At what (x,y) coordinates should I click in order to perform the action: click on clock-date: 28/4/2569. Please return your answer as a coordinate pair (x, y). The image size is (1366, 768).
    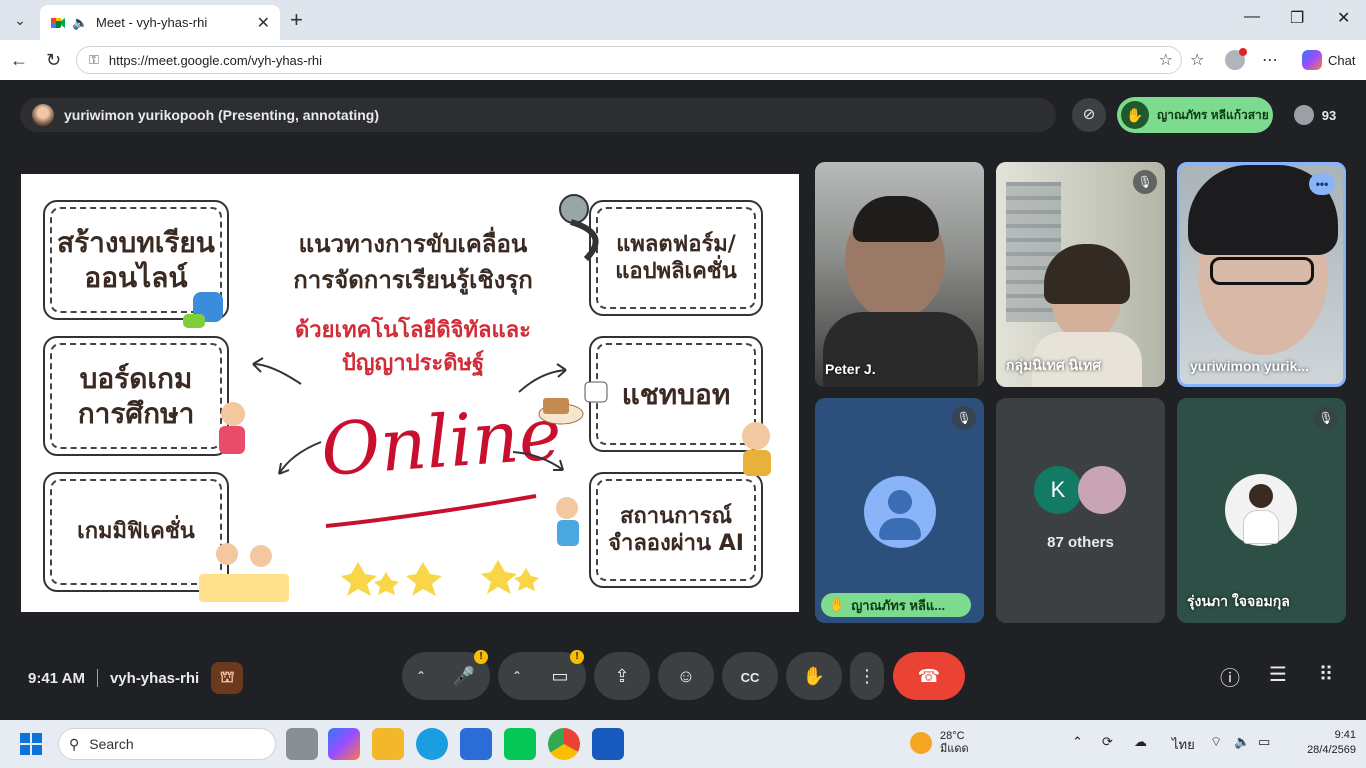
    Looking at the image, I should click on (1331, 749).